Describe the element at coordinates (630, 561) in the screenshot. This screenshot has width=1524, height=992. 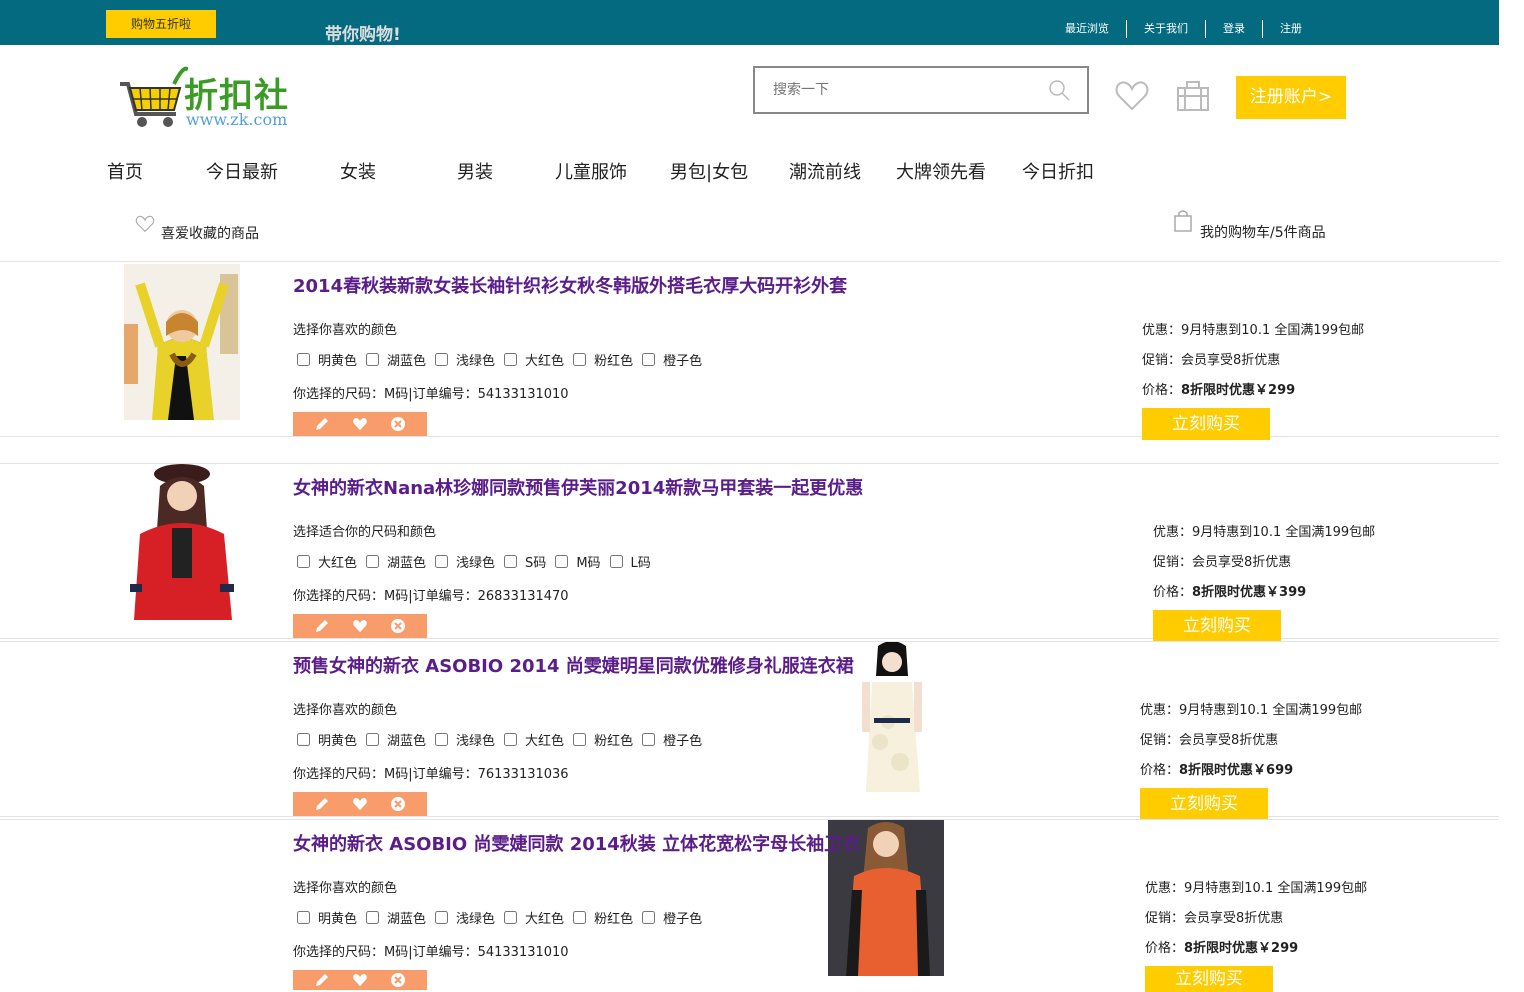
I see `option-item: L码` at that location.